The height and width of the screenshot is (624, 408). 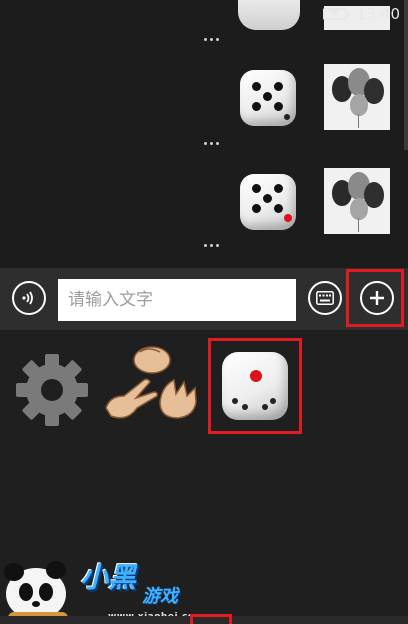 I want to click on keyboard-icon, so click(x=325, y=298).